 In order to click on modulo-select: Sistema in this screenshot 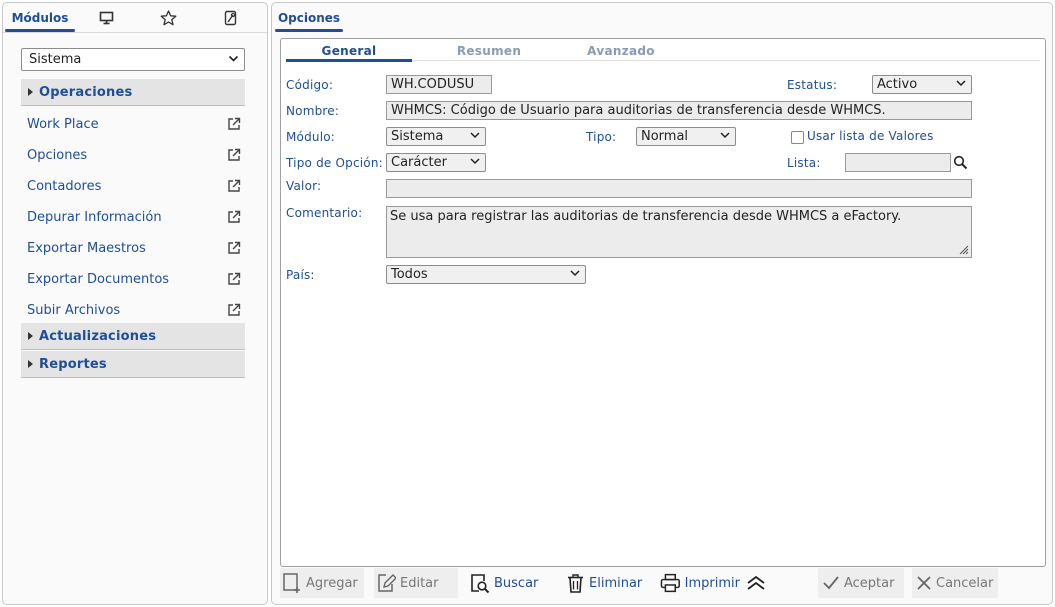, I will do `click(436, 136)`.